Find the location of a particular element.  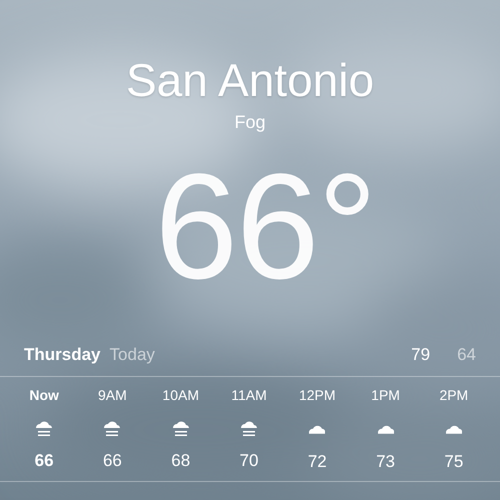

weather-condition: Fog is located at coordinates (250, 122).